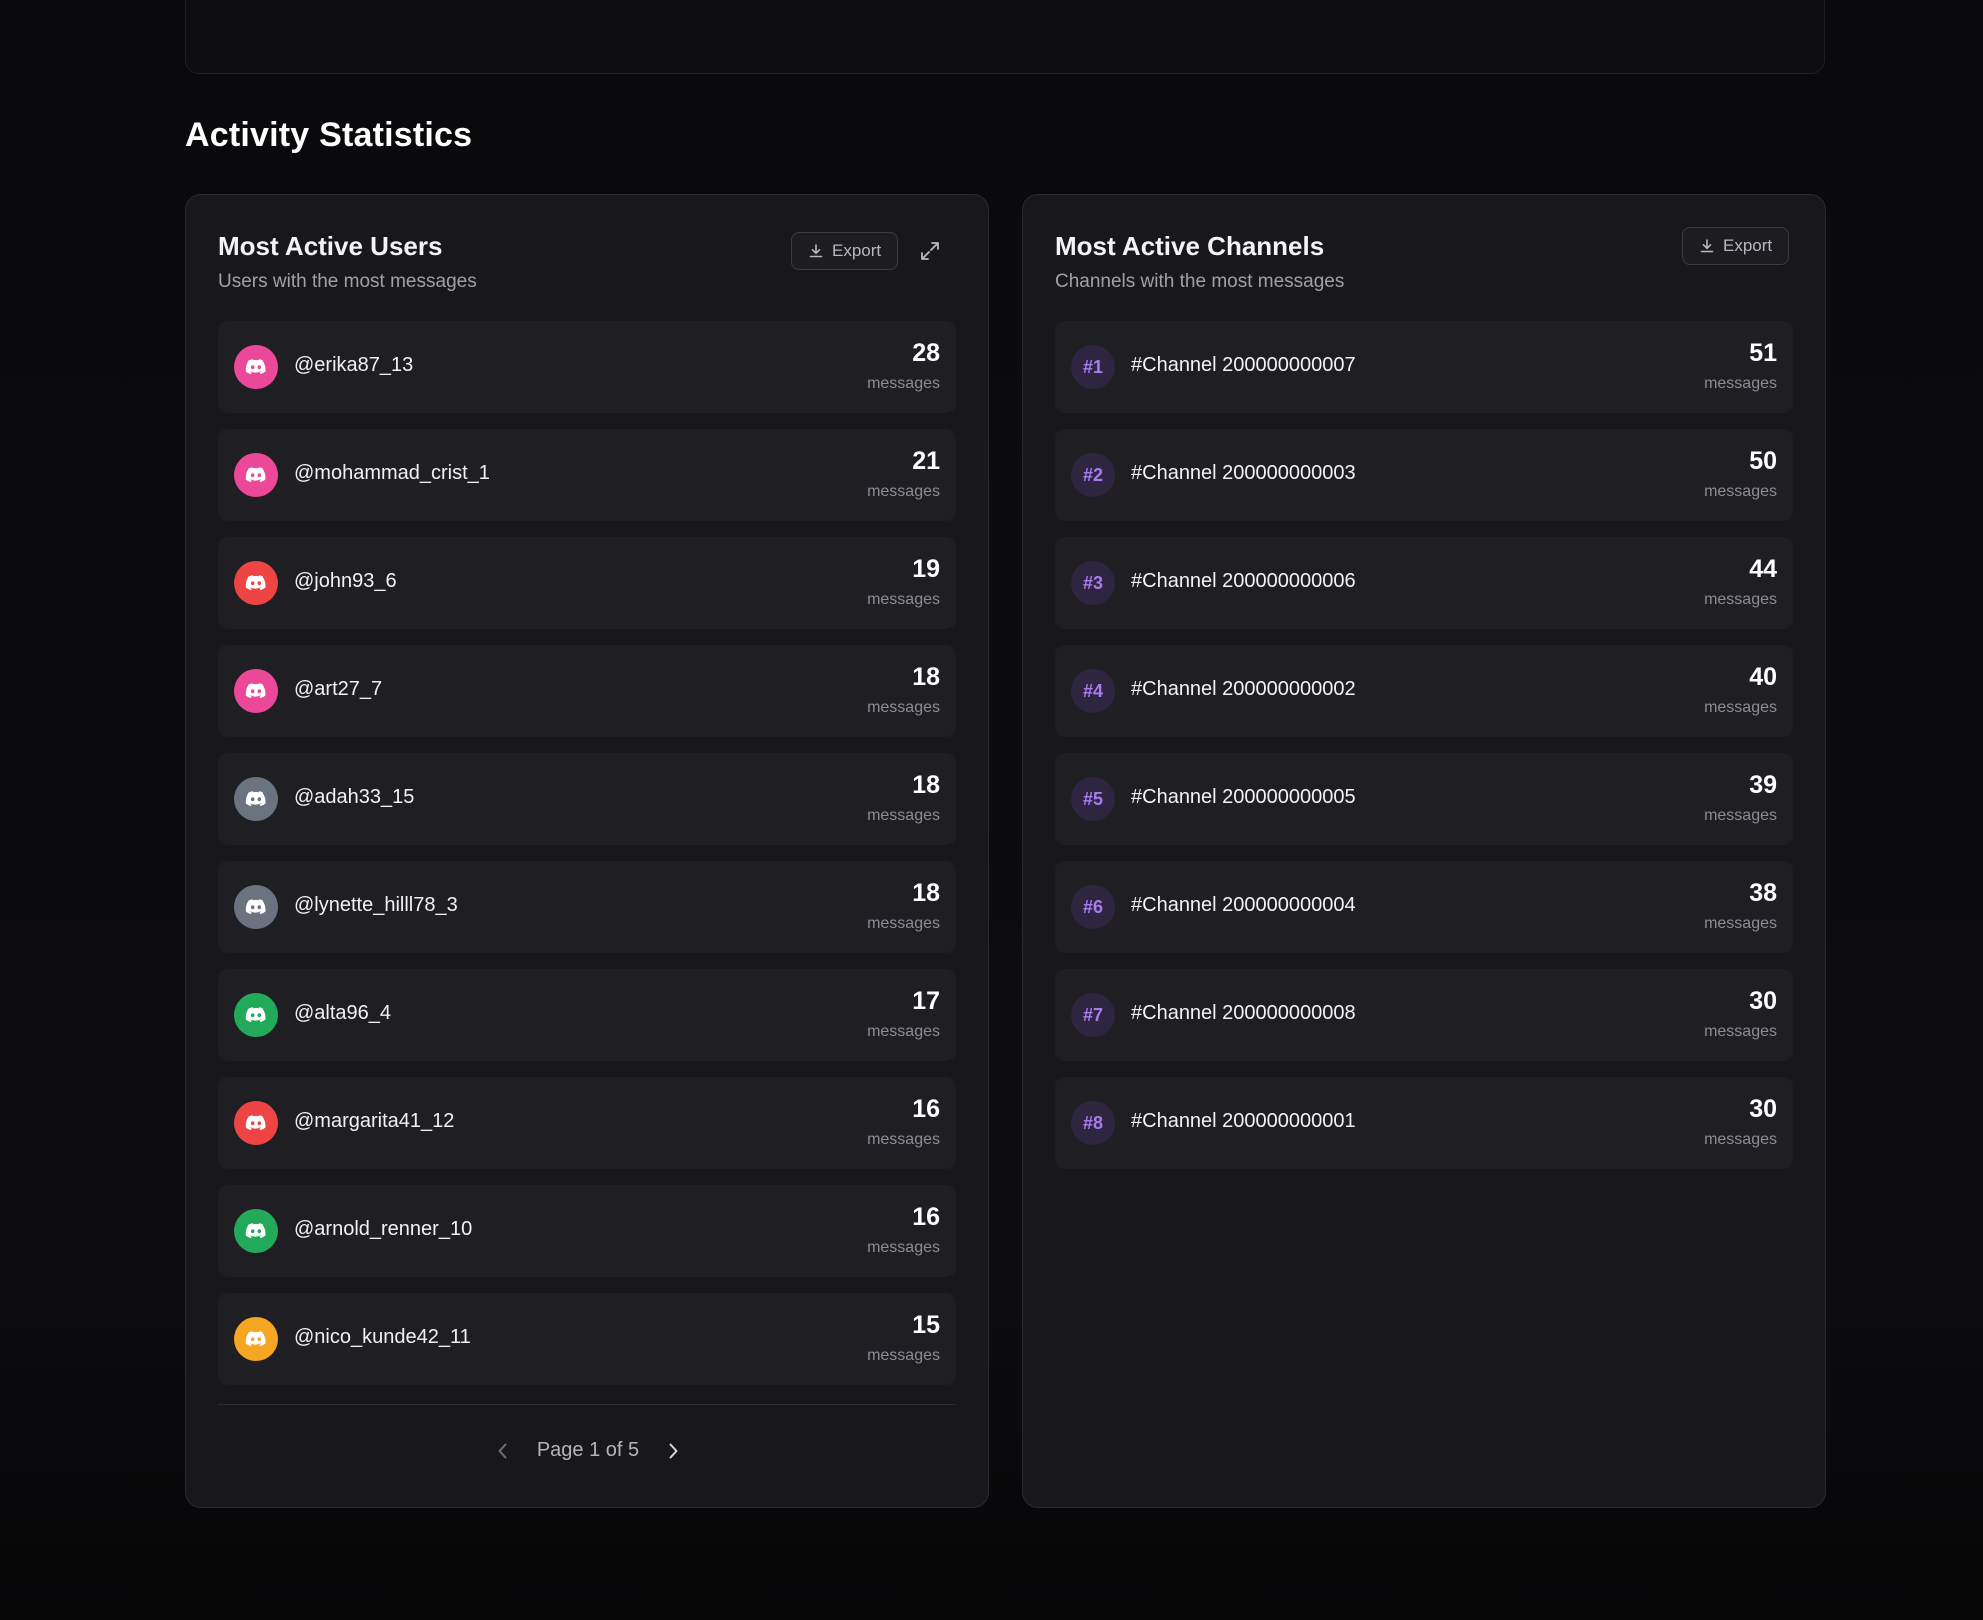 This screenshot has width=1983, height=1620. I want to click on channel-name: #Channel 200000000007, so click(1243, 365).